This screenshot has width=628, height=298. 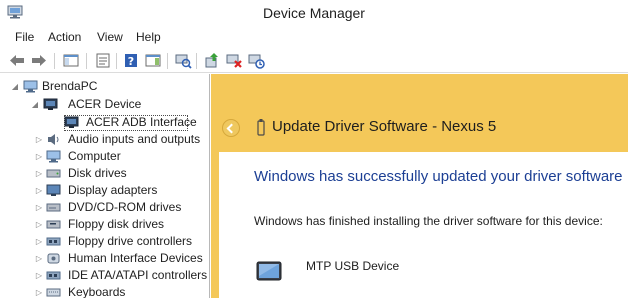 I want to click on tree-node-disk-drives: ▷ Disk drives, so click(x=121, y=173).